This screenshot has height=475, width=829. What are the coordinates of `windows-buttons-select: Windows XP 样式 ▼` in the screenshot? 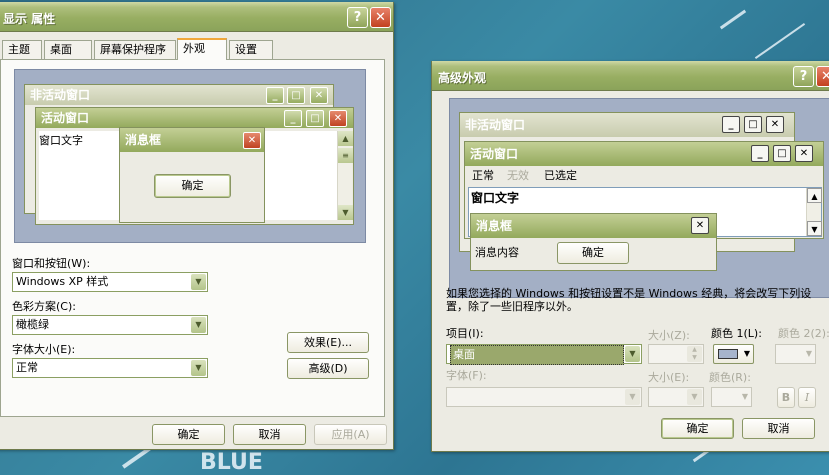 It's located at (110, 282).